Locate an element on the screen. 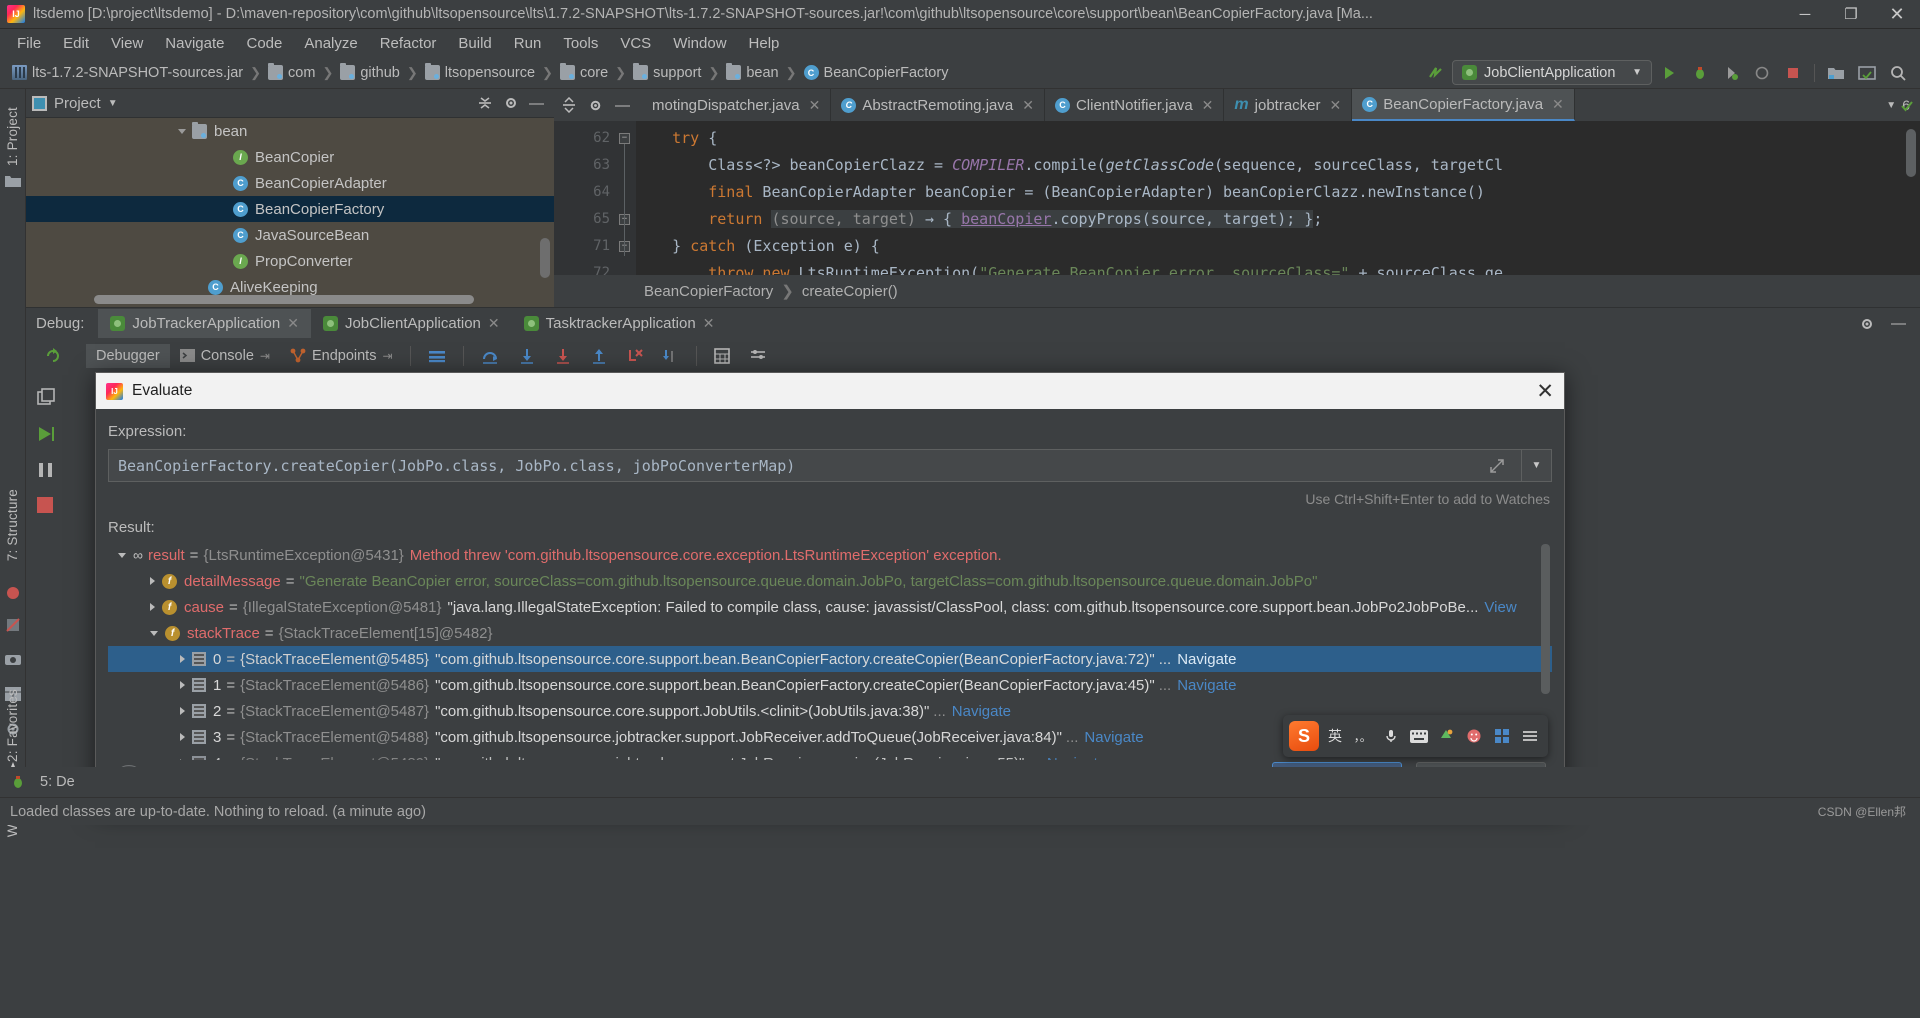  view-link: View is located at coordinates (1500, 607).